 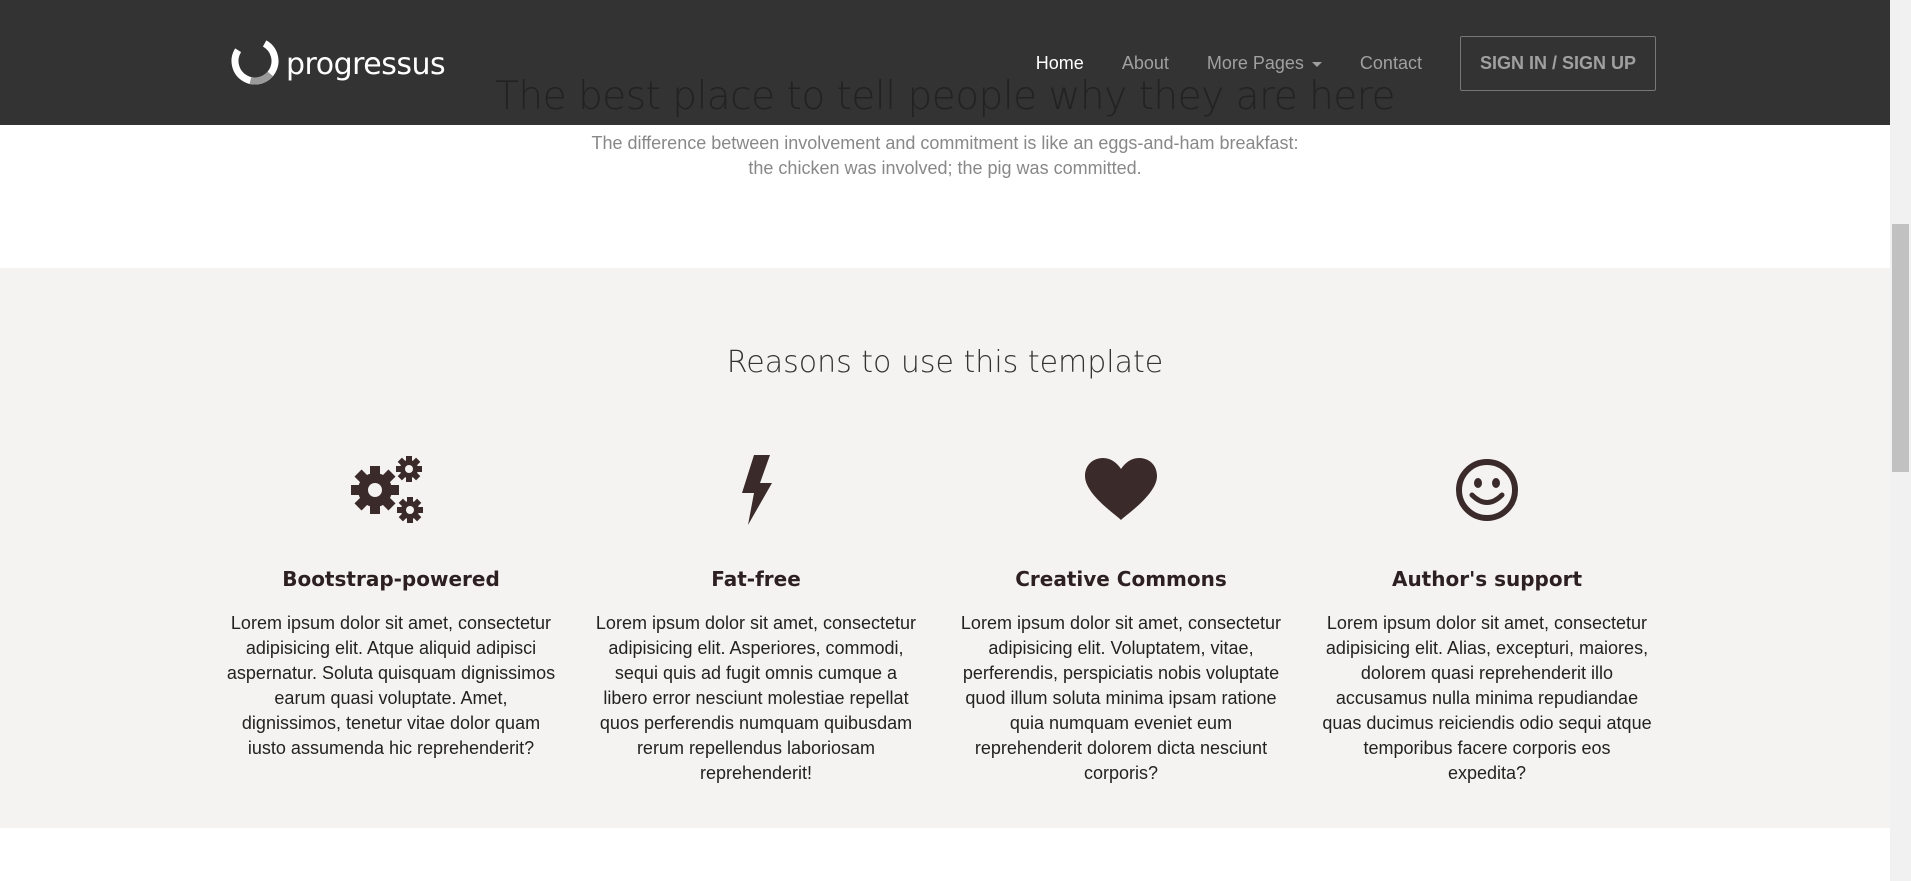 What do you see at coordinates (1900, 348) in the screenshot?
I see `scrollbar-thumb` at bounding box center [1900, 348].